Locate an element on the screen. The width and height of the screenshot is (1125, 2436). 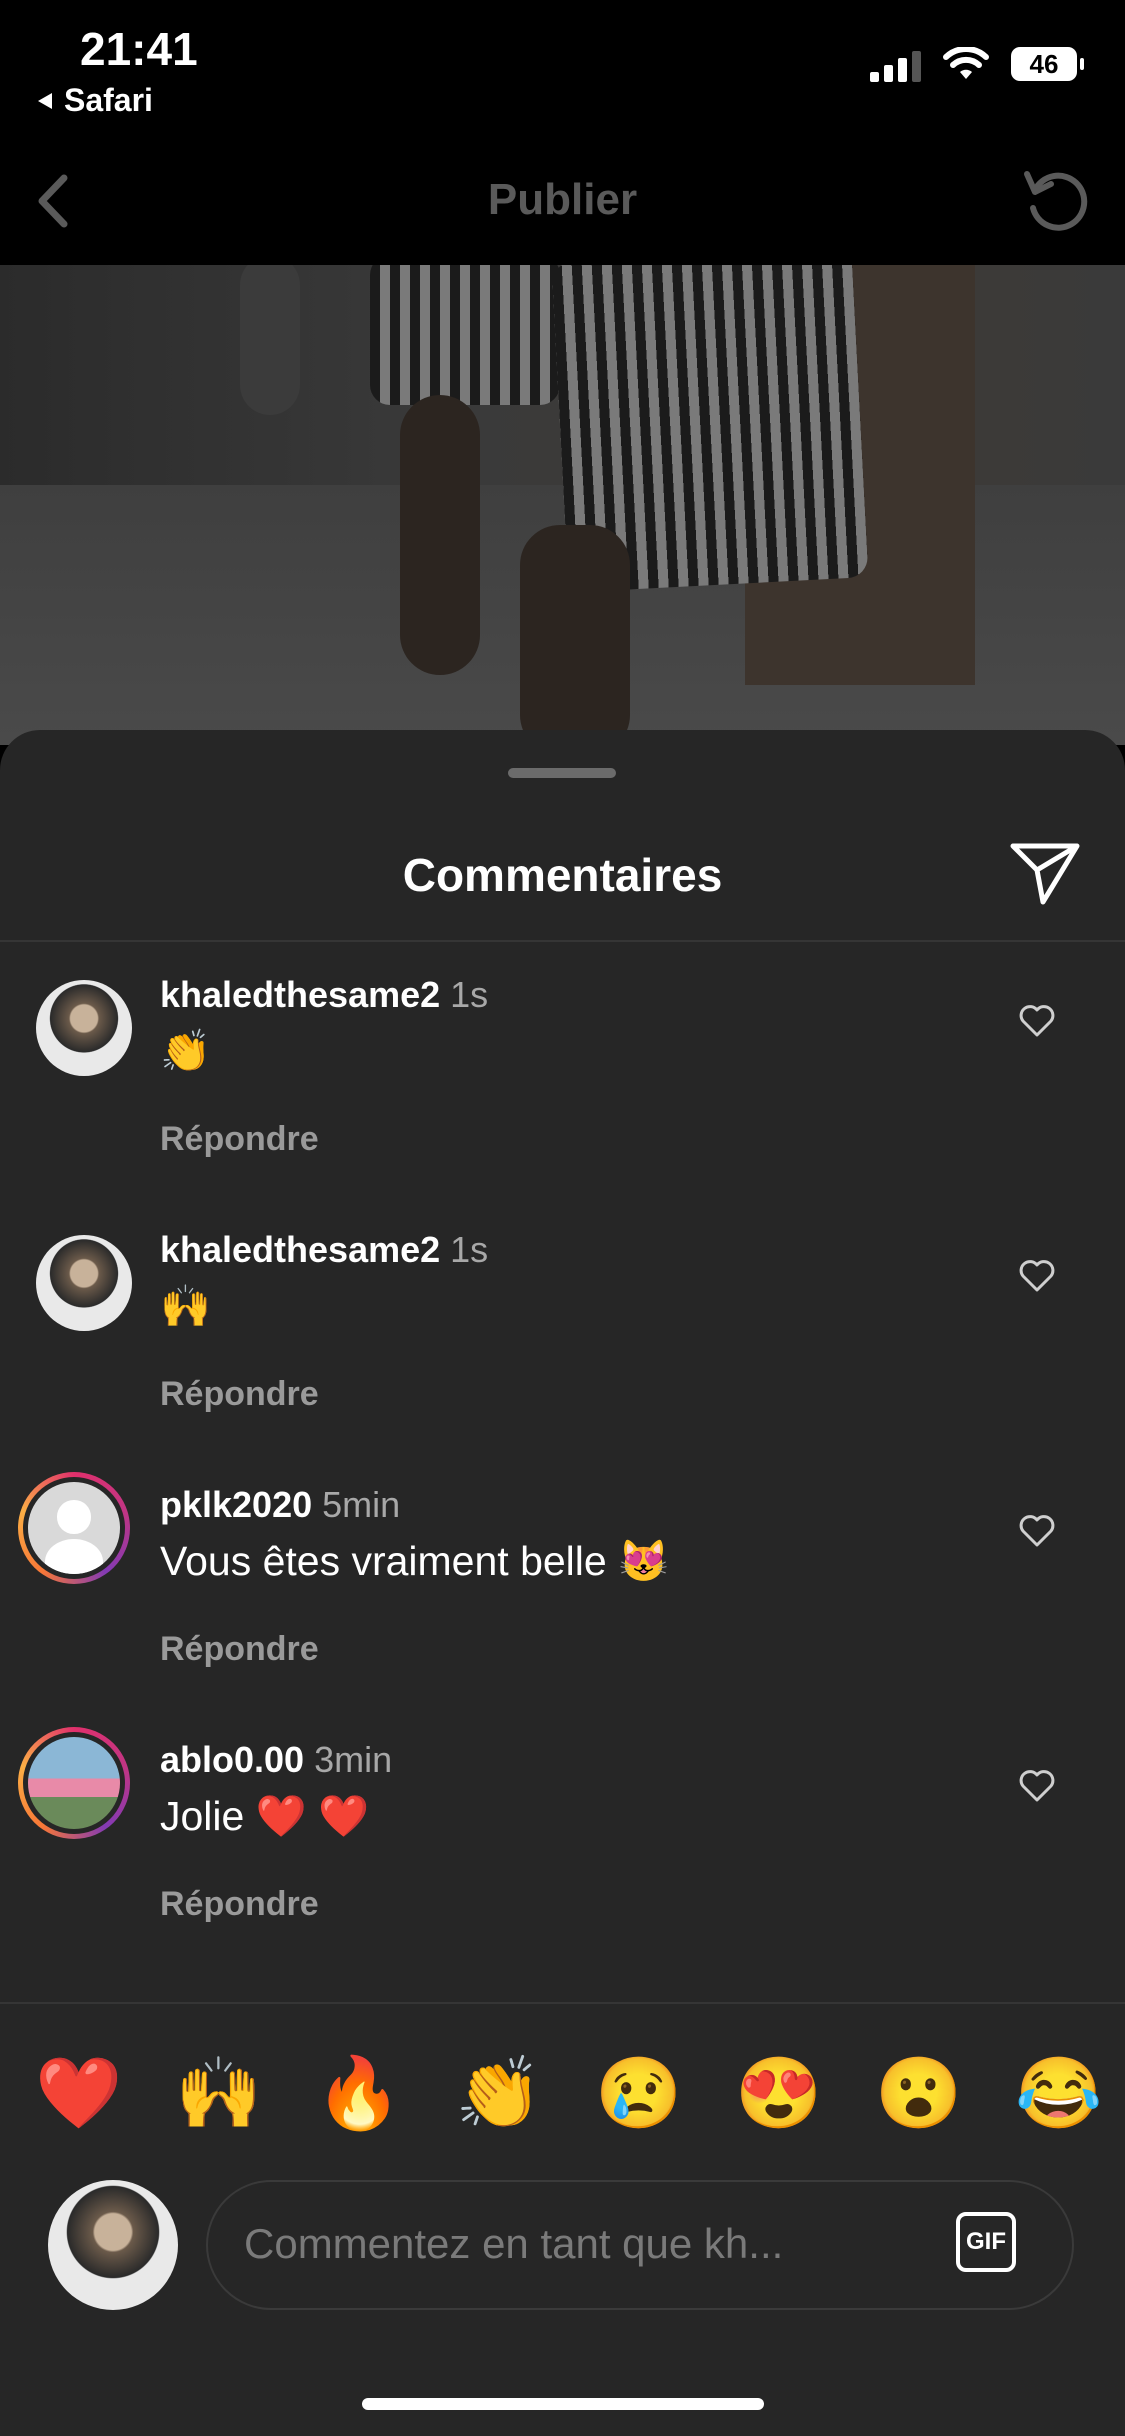
comment-text: 🙌 is located at coordinates (186, 1306).